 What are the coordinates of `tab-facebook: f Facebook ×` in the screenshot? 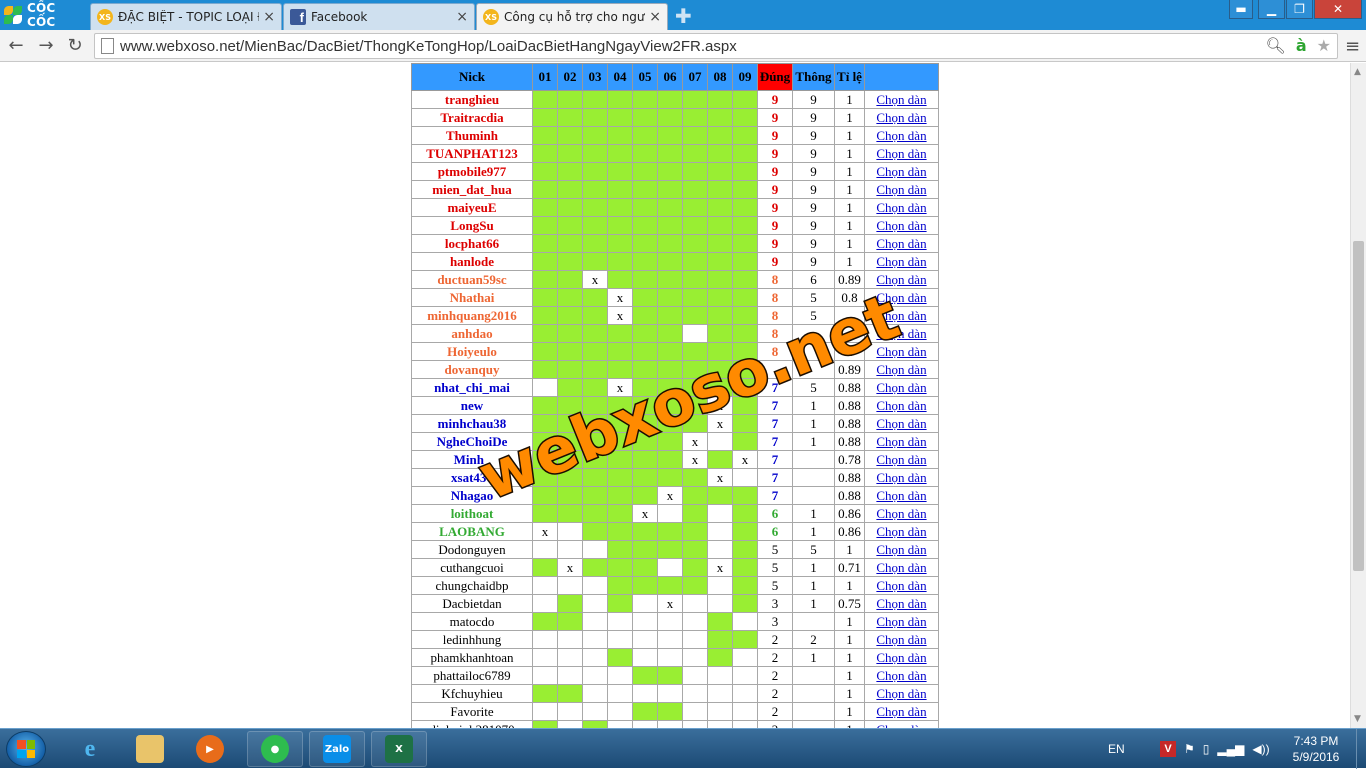 It's located at (379, 16).